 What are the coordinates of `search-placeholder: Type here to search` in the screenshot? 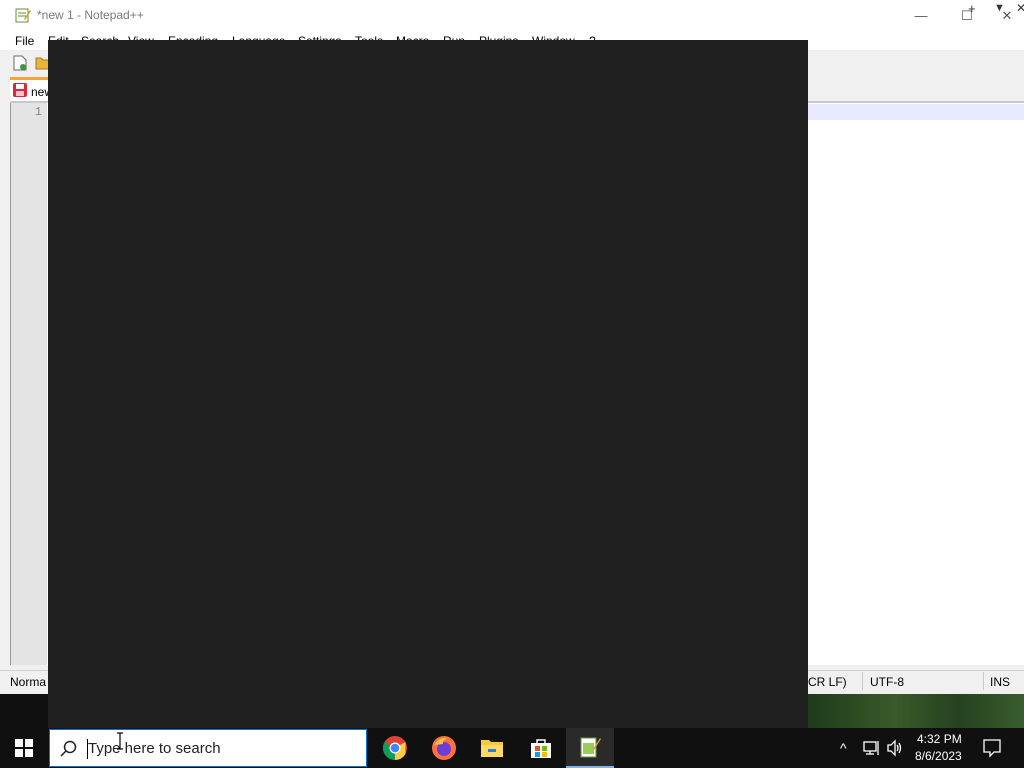 It's located at (154, 748).